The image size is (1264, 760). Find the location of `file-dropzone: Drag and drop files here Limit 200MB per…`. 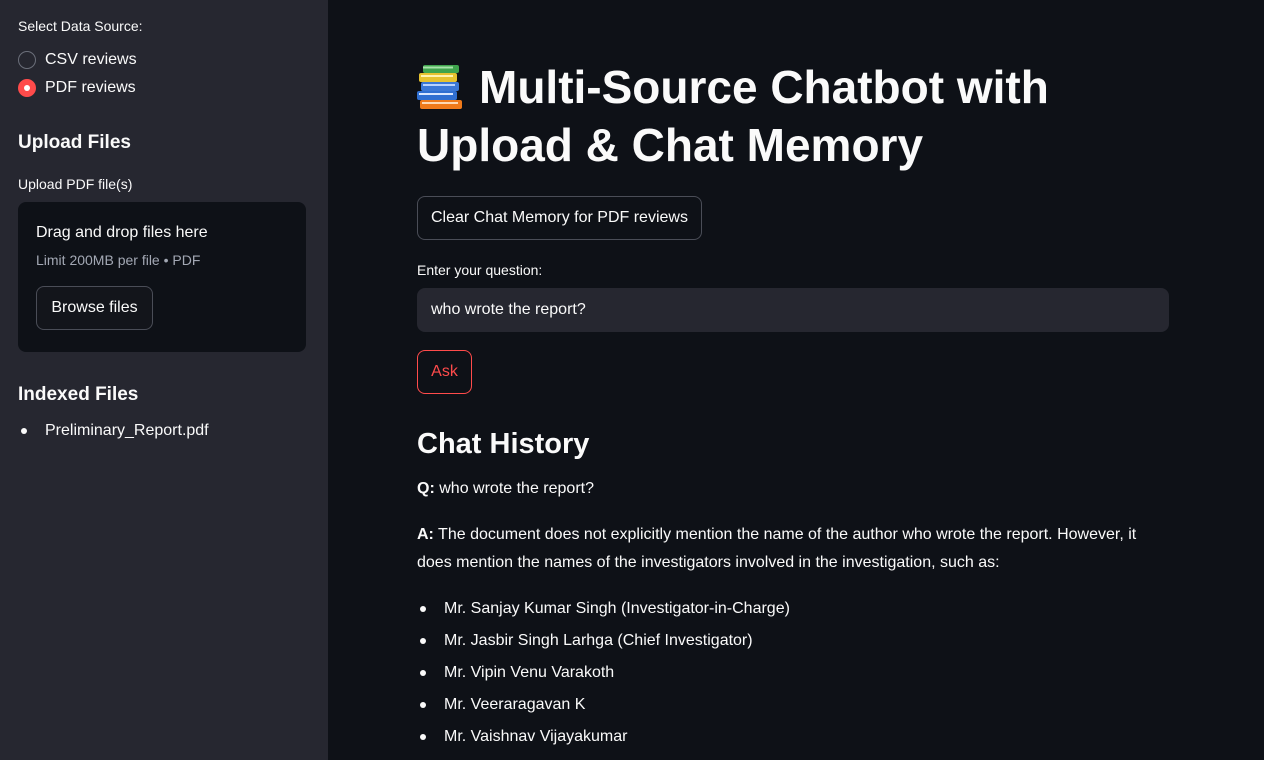

file-dropzone: Drag and drop files here Limit 200MB per… is located at coordinates (162, 277).